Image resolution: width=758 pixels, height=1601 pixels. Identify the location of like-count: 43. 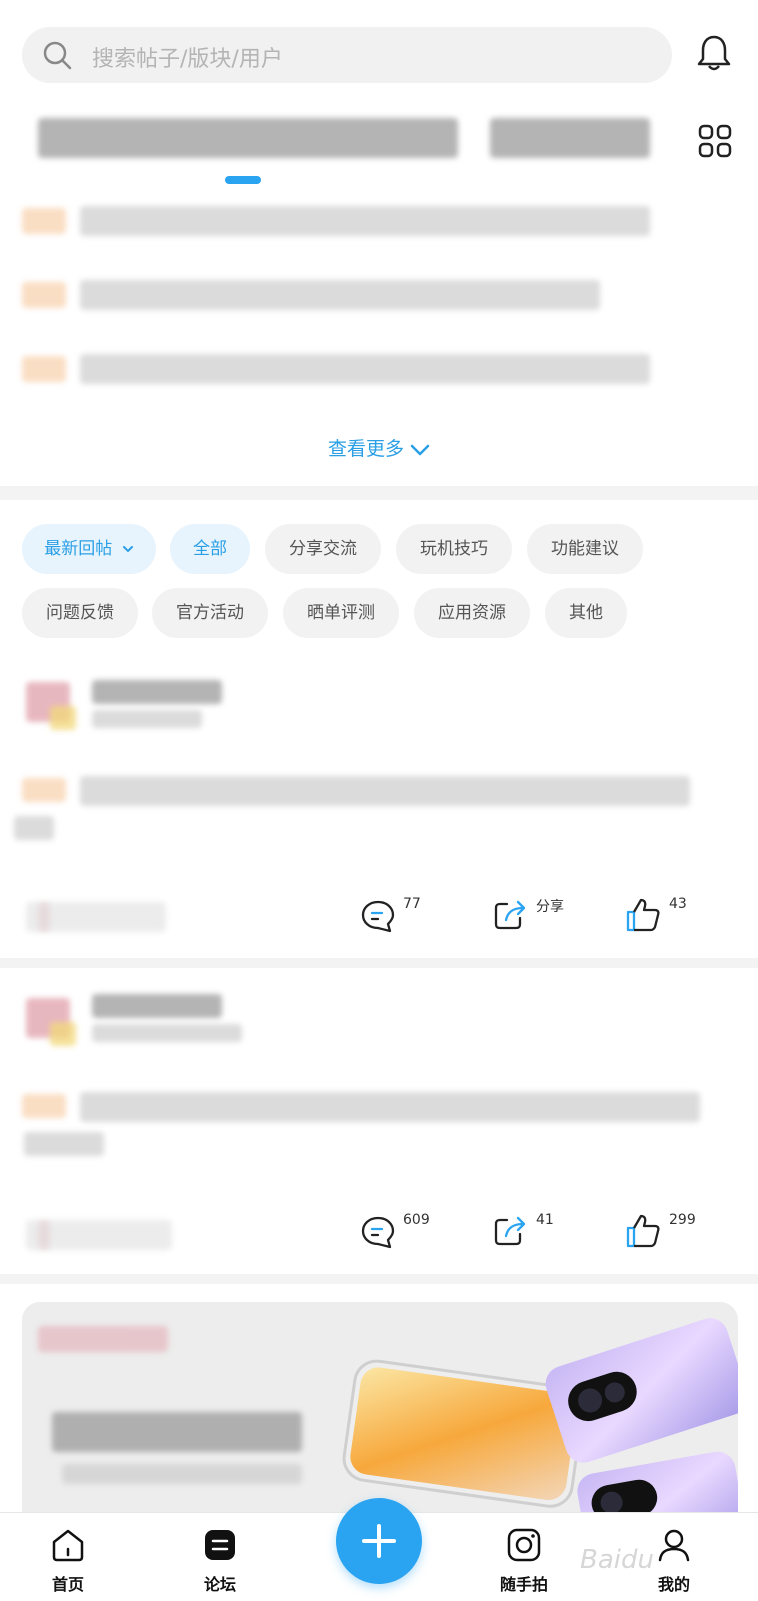
(678, 904).